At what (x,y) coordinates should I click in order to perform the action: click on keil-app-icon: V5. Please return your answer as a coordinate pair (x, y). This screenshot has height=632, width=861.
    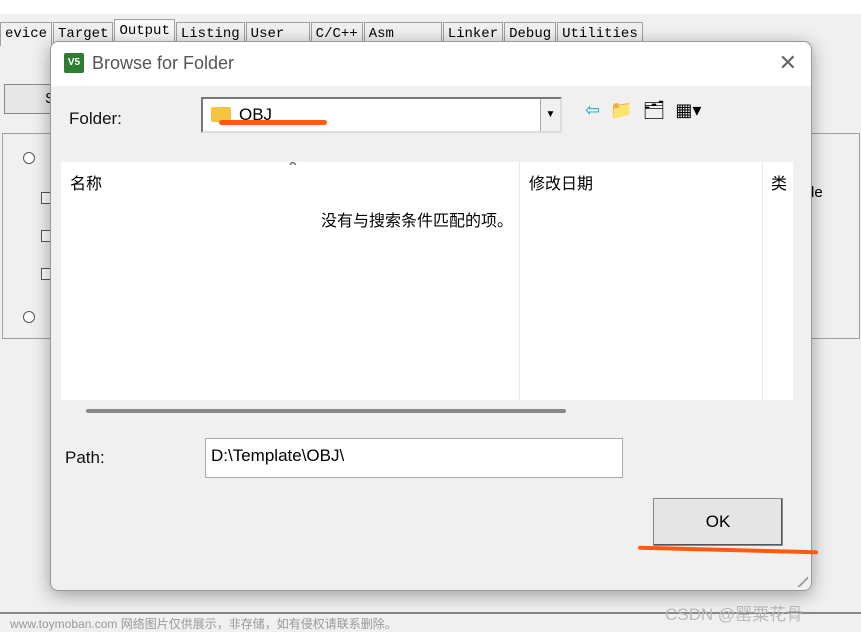
    Looking at the image, I should click on (74, 63).